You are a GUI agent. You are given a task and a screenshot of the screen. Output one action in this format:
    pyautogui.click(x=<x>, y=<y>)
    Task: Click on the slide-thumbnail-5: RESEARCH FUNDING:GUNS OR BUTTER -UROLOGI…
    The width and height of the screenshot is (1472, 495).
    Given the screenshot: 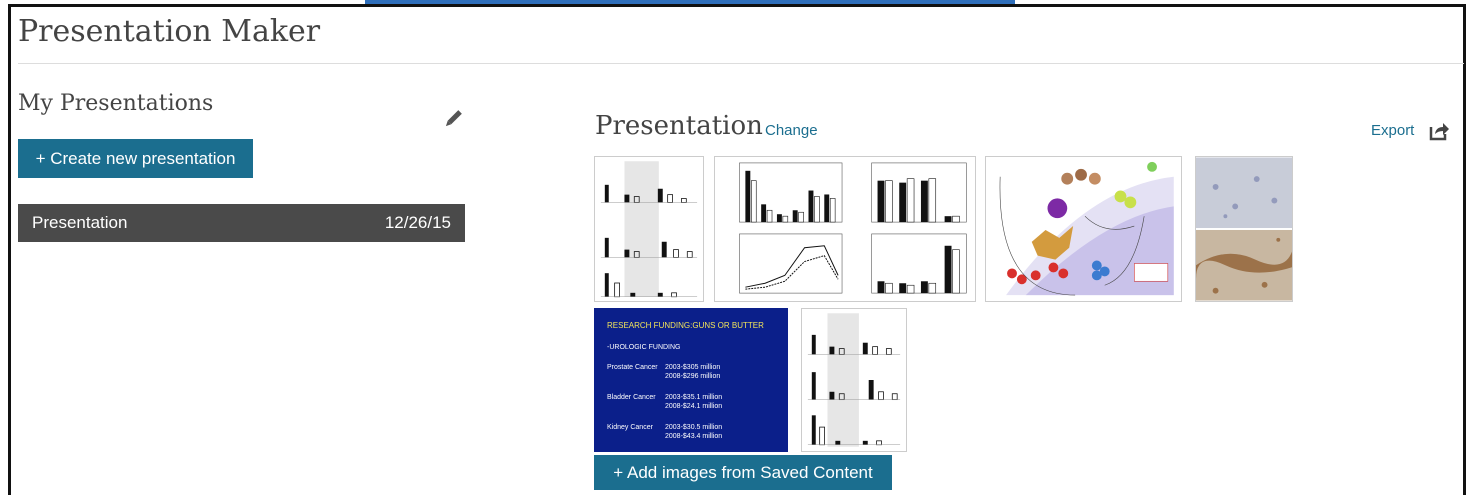 What is the action you would take?
    pyautogui.click(x=691, y=380)
    